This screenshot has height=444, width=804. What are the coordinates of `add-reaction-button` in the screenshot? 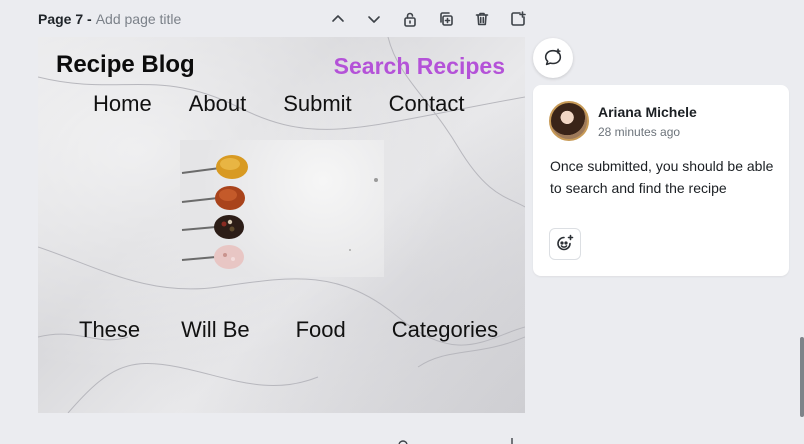 It's located at (565, 244).